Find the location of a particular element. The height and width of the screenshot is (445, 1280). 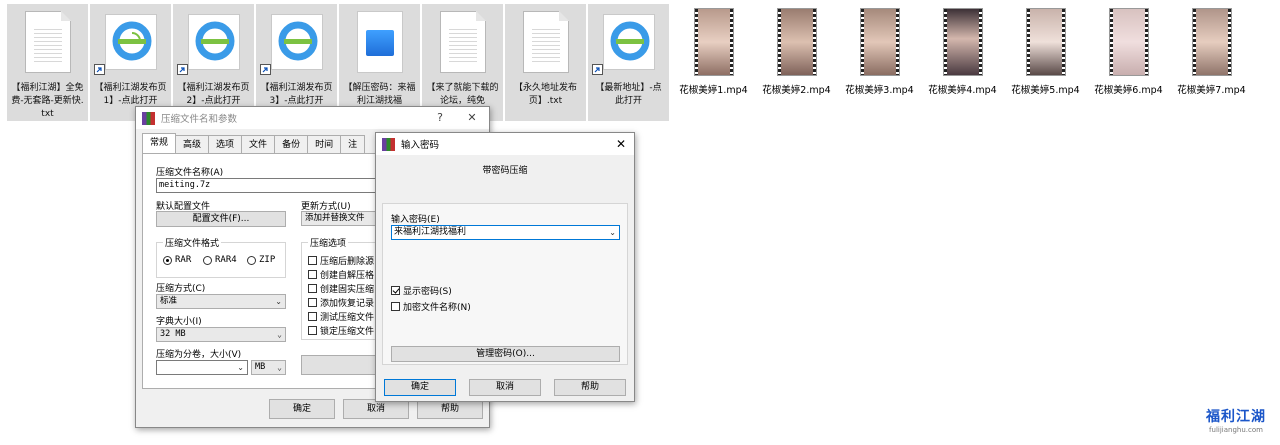

file-item: 【福利江湖发布页3】-点此打开 is located at coordinates (296, 62).